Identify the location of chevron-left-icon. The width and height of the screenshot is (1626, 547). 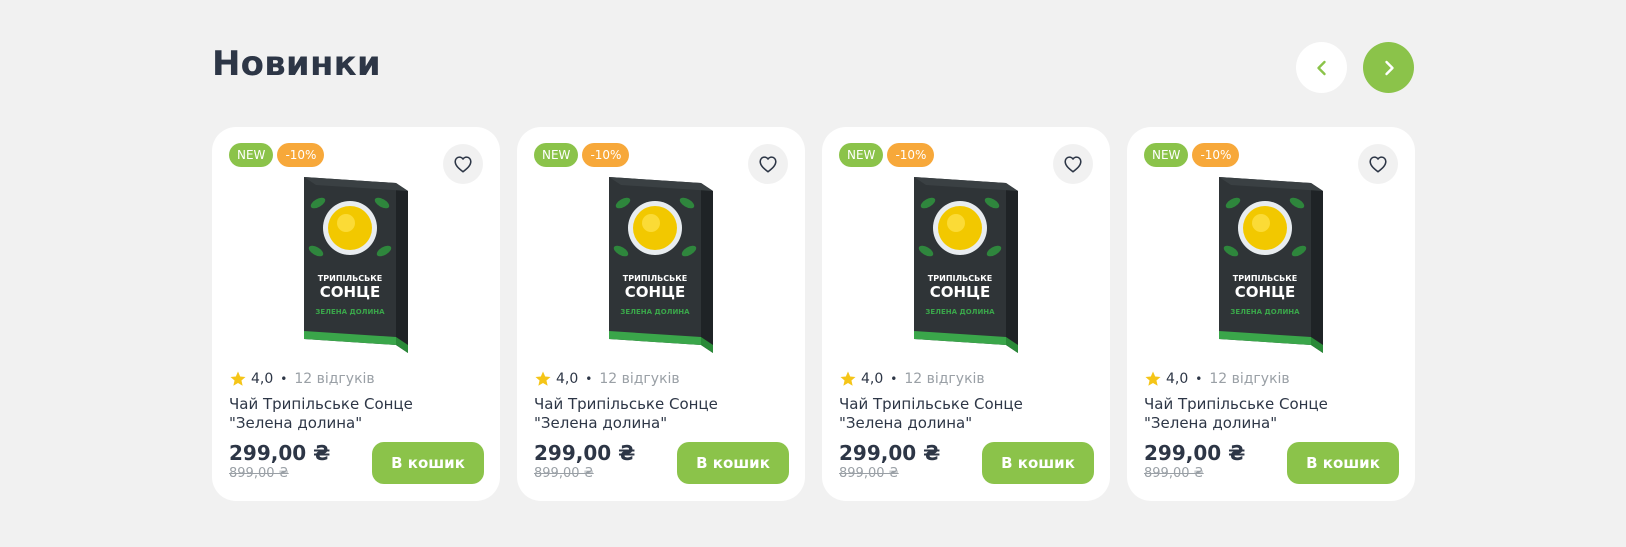
(1321, 67).